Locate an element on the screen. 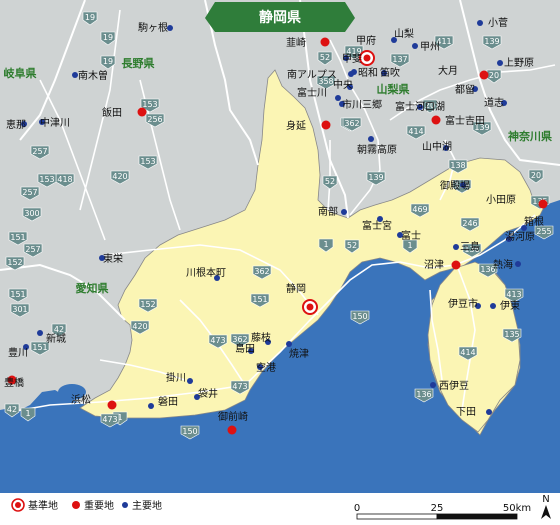 The width and height of the screenshot is (560, 525). city-main: 湯河原 is located at coordinates (520, 236).